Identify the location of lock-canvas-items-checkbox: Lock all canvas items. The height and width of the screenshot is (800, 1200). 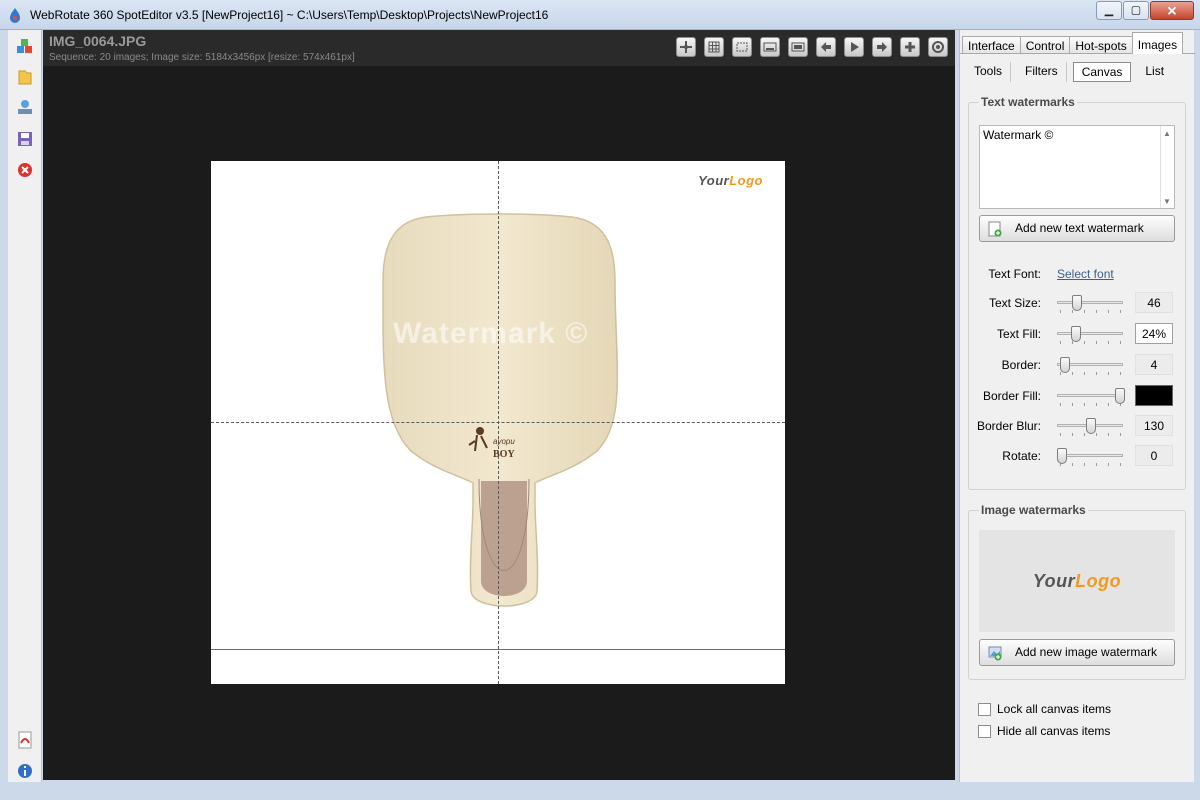
(1044, 709).